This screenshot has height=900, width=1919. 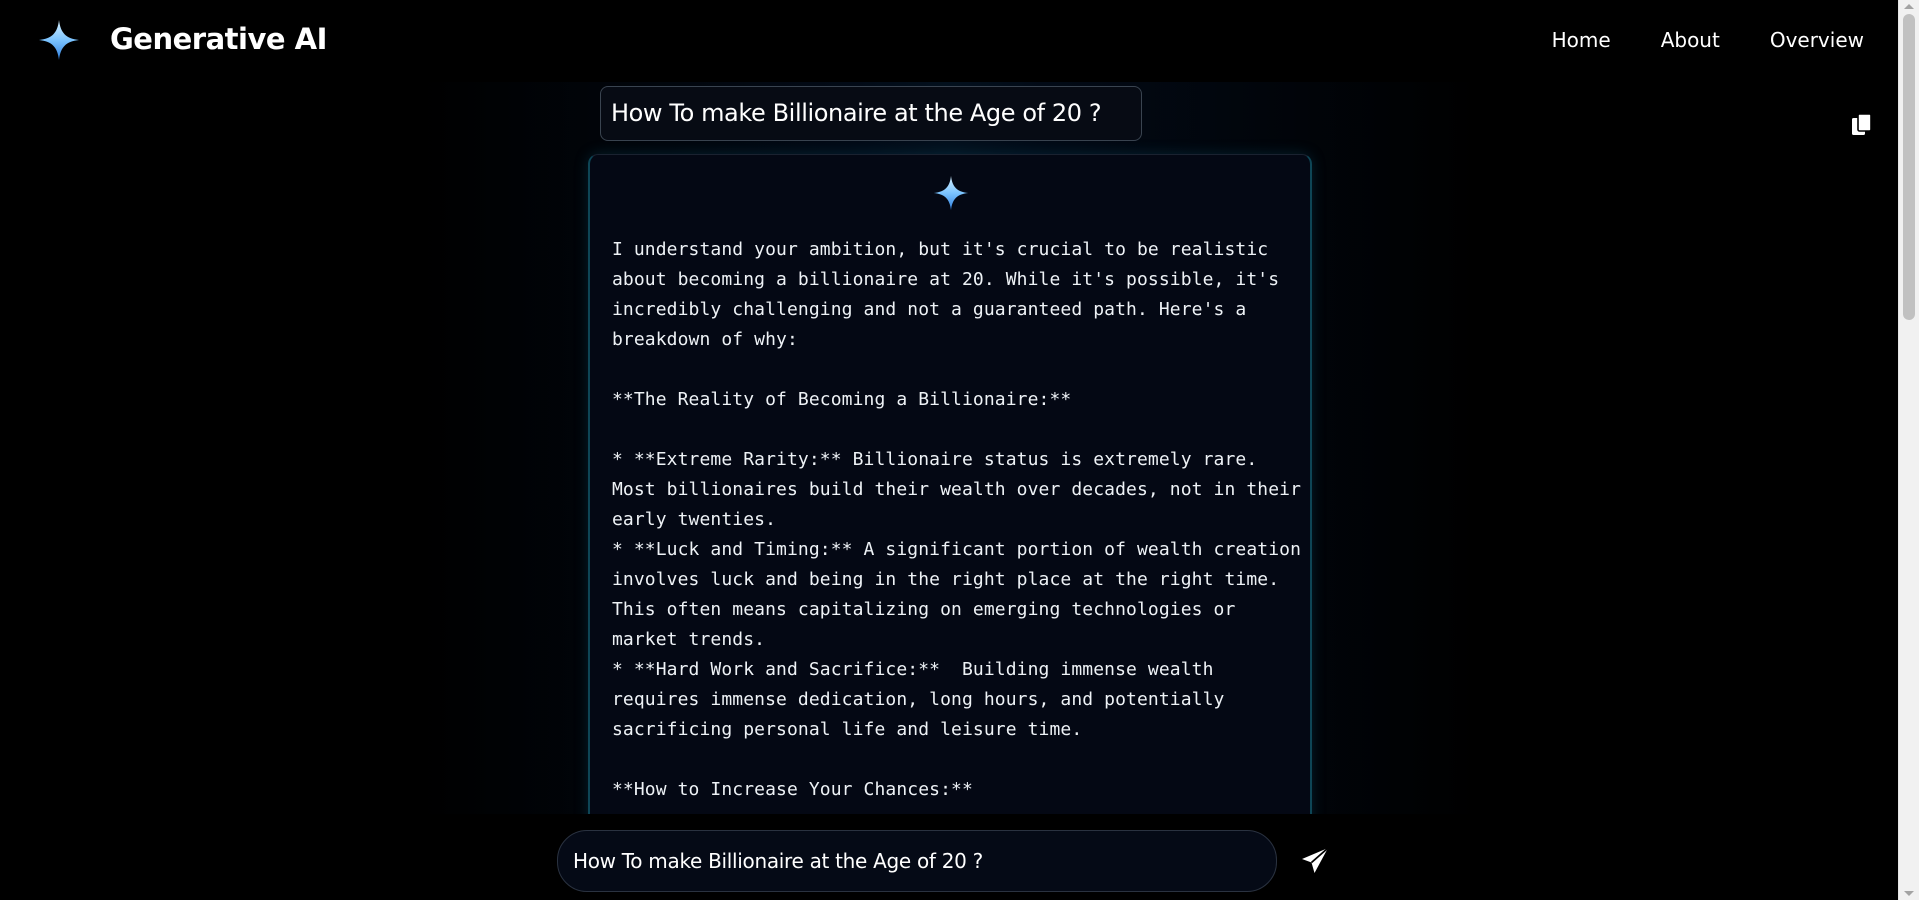 I want to click on page-scrollbar, so click(x=1908, y=450).